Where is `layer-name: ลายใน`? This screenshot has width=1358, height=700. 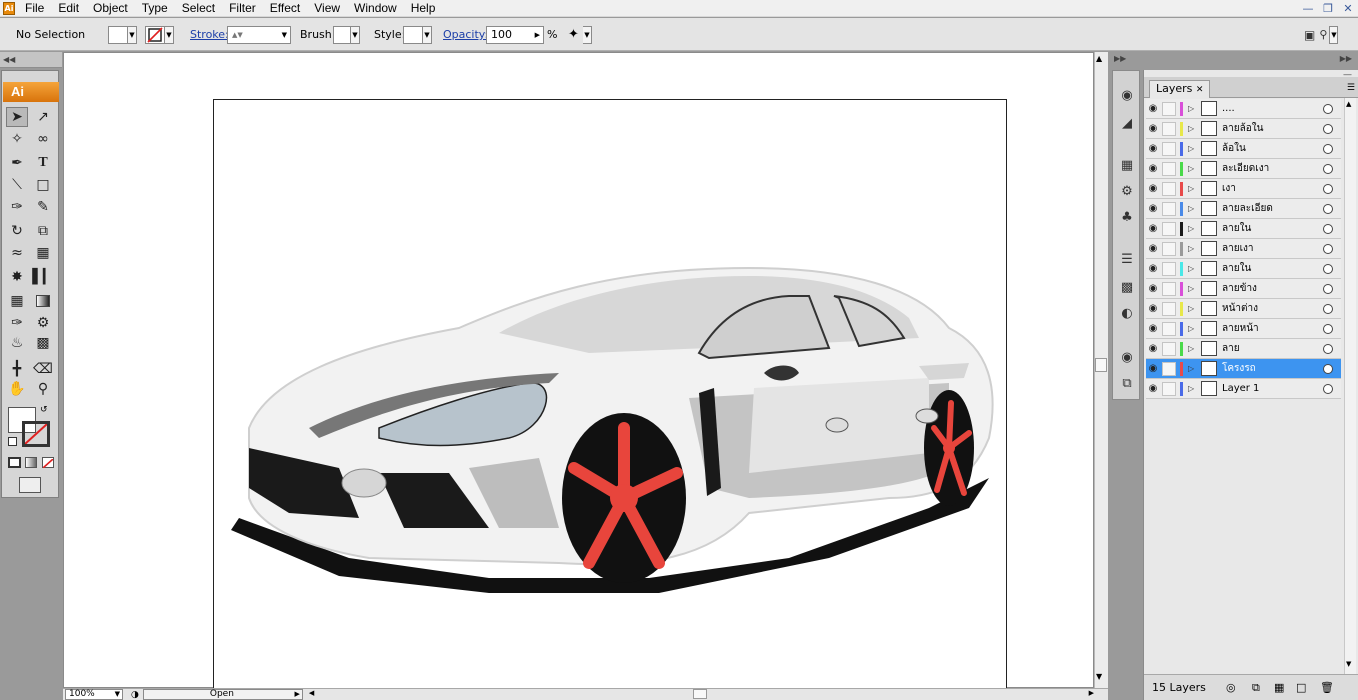
layer-name: ลายใน is located at coordinates (1272, 228).